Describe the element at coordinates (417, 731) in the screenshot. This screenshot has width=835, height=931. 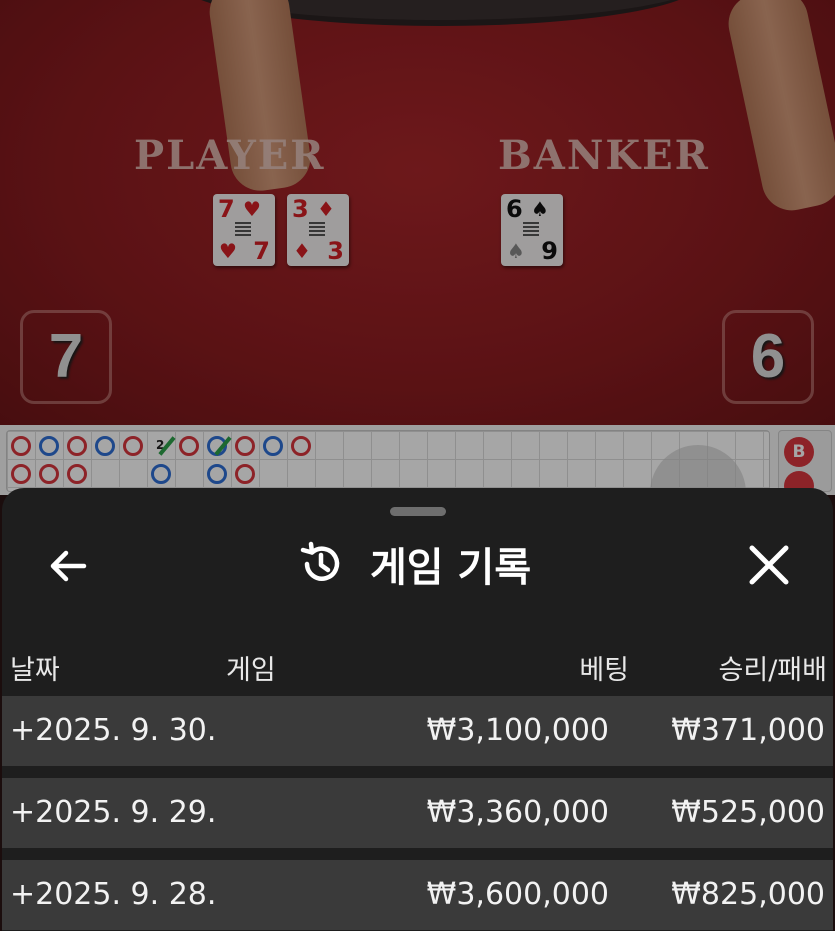
I see `table-row: +2025. 9. 30. ₩3,100,000 ₩371,000` at that location.